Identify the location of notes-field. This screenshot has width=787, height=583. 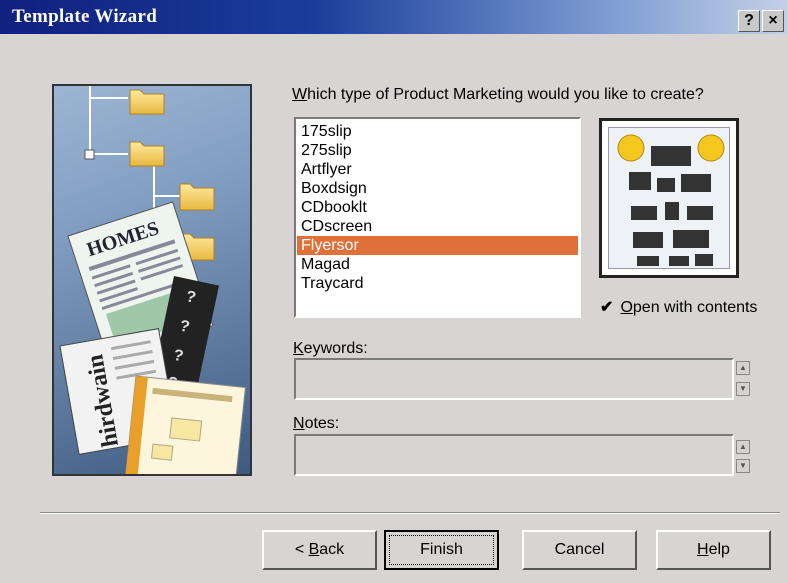
(514, 455).